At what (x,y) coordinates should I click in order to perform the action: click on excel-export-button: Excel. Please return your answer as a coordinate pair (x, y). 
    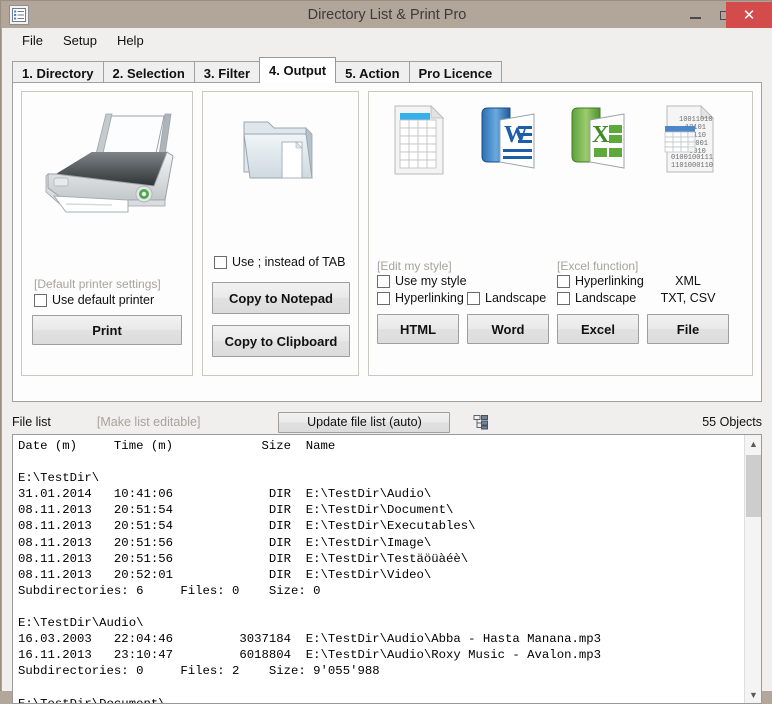
    Looking at the image, I should click on (598, 329).